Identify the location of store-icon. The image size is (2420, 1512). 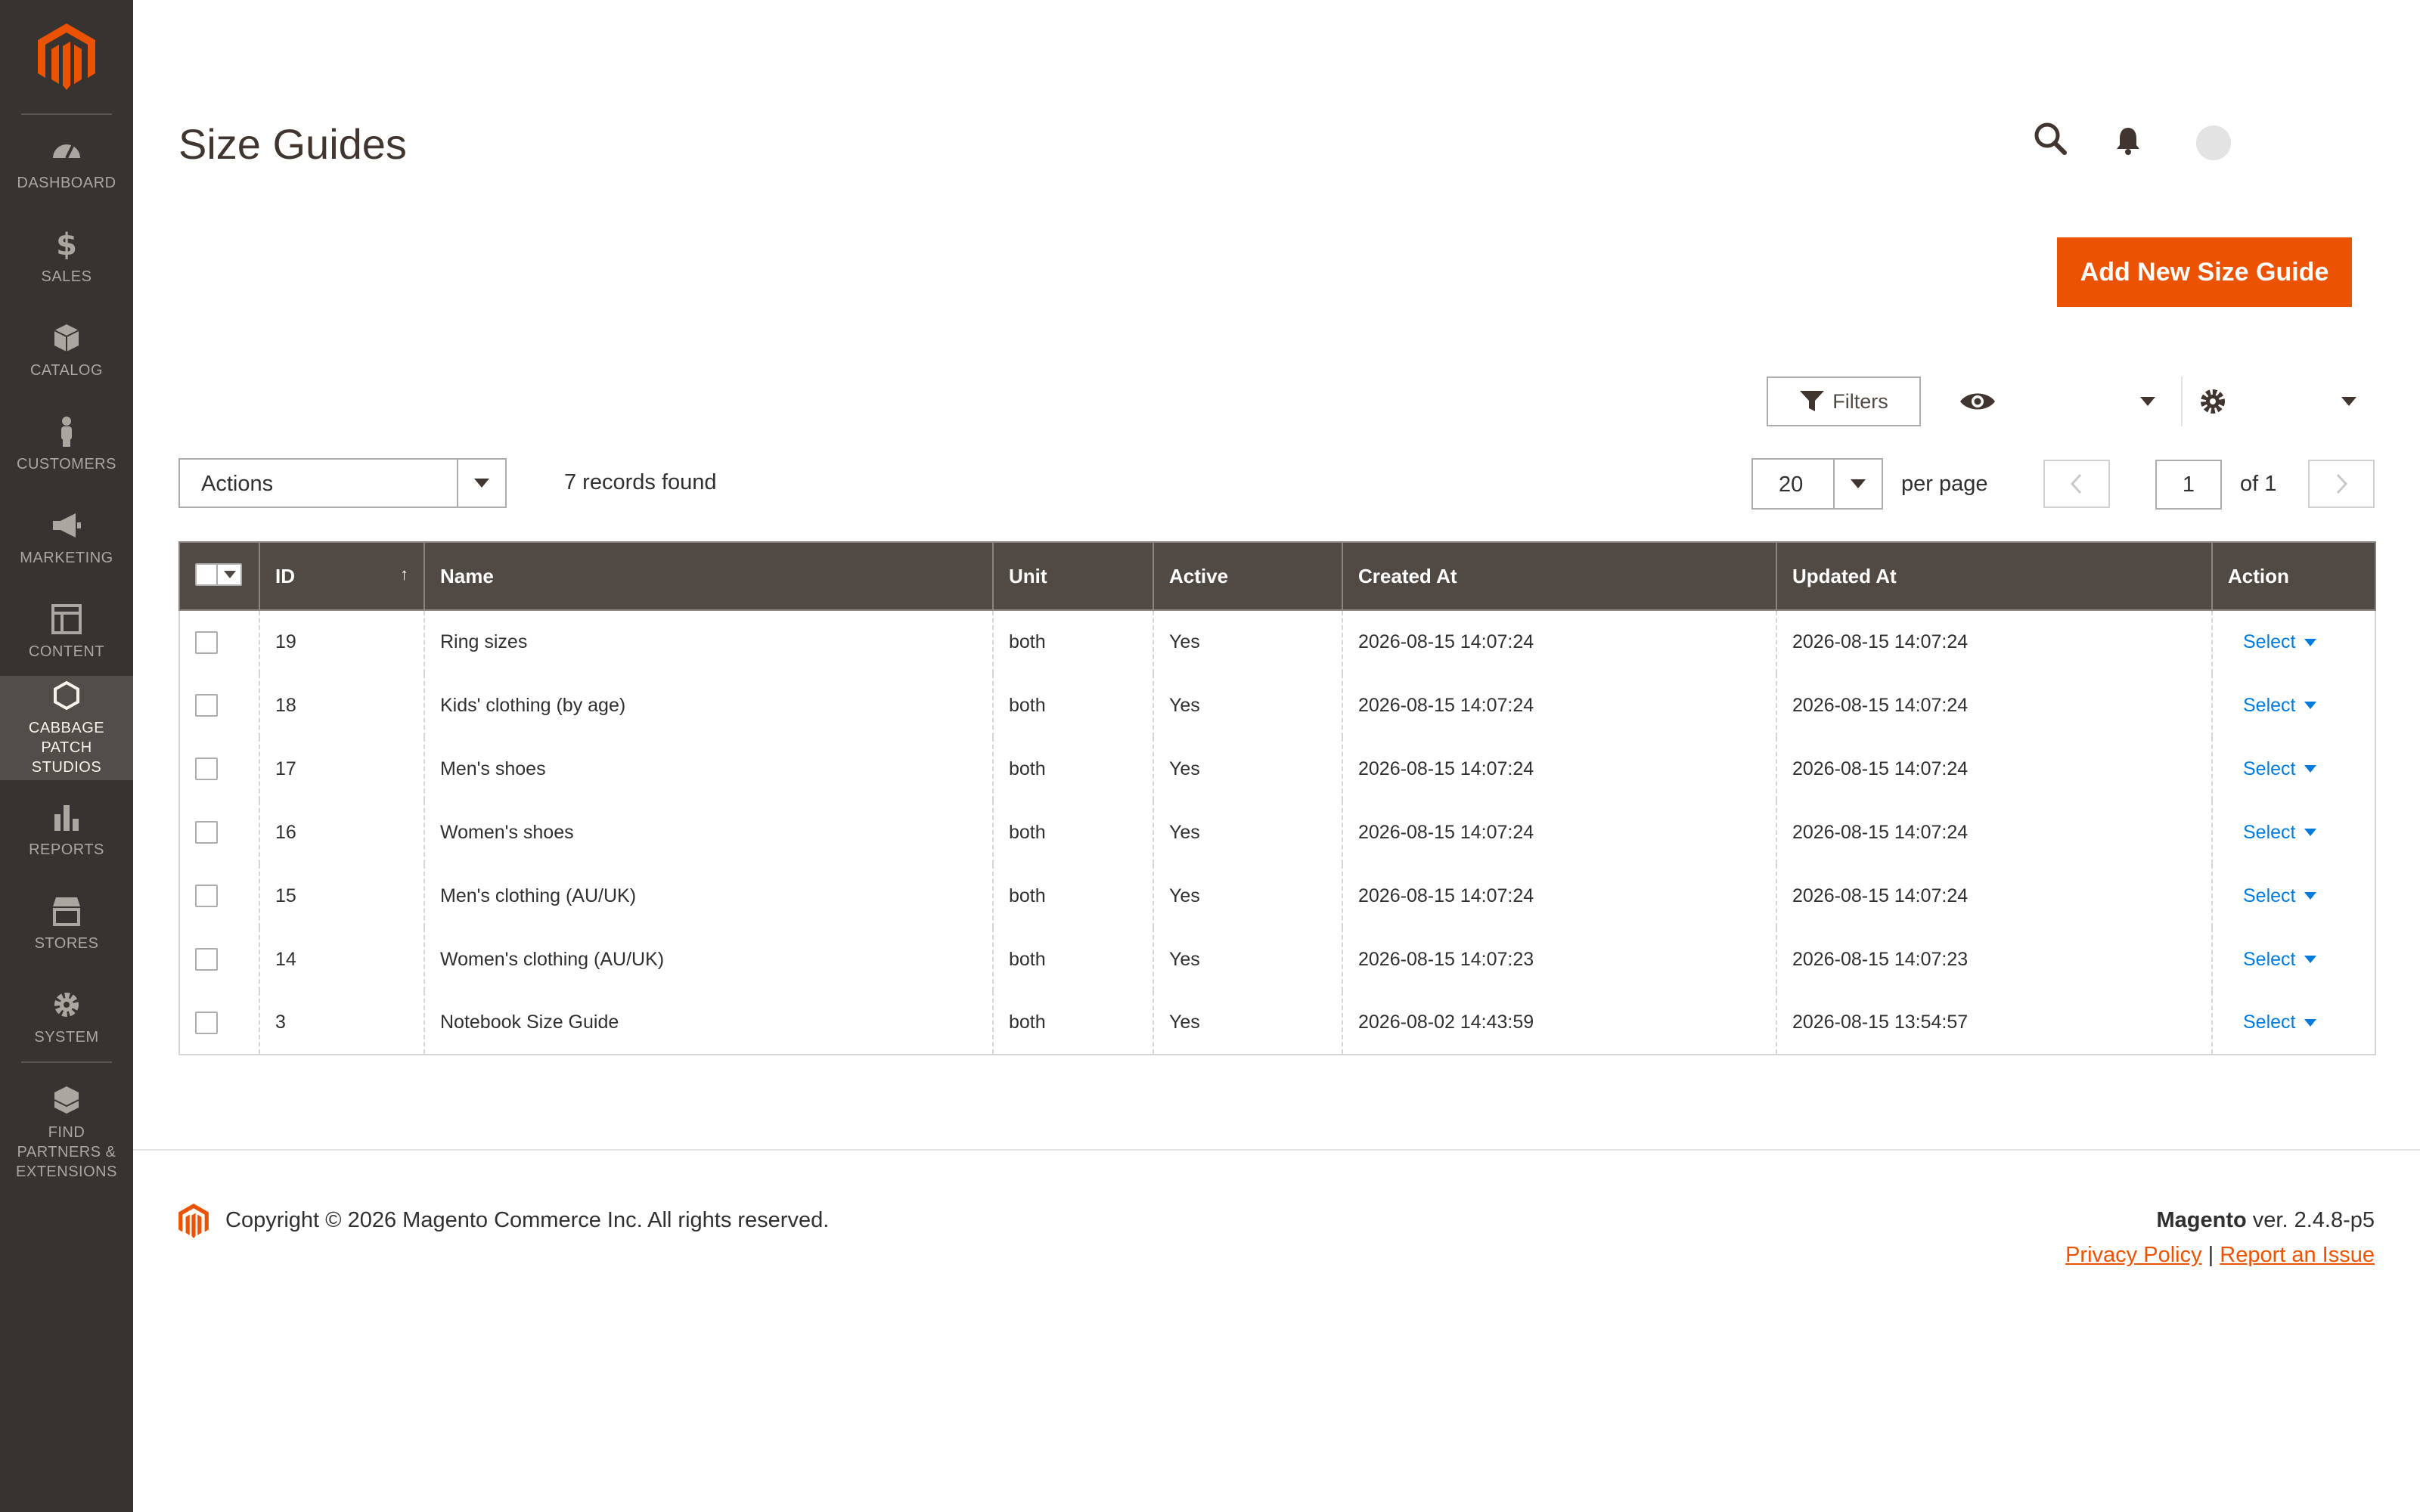
(66, 911).